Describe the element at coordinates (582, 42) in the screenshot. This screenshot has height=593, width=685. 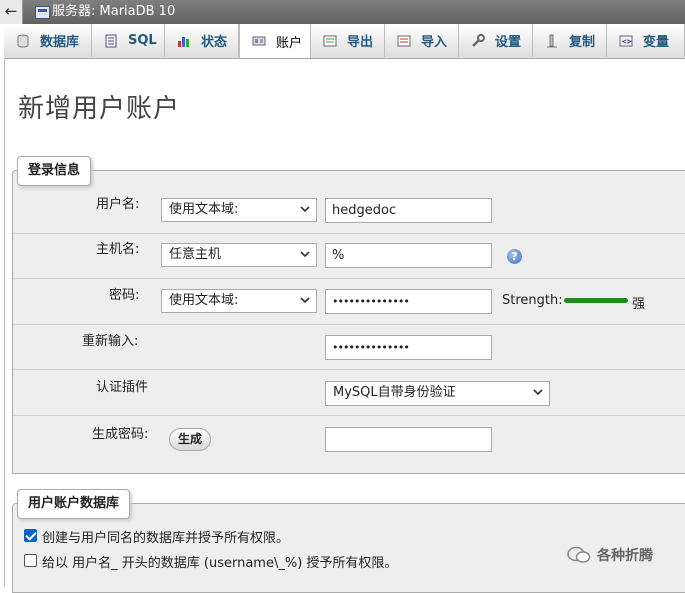
I see `tab-label: 复制` at that location.